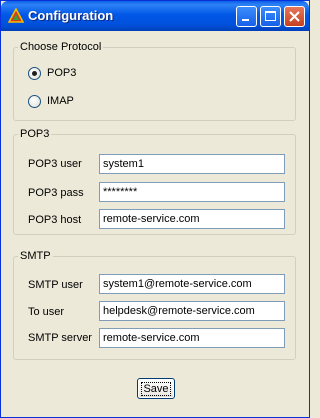 The image size is (320, 418). What do you see at coordinates (155, 16) in the screenshot?
I see `title-bar: Configuration` at bounding box center [155, 16].